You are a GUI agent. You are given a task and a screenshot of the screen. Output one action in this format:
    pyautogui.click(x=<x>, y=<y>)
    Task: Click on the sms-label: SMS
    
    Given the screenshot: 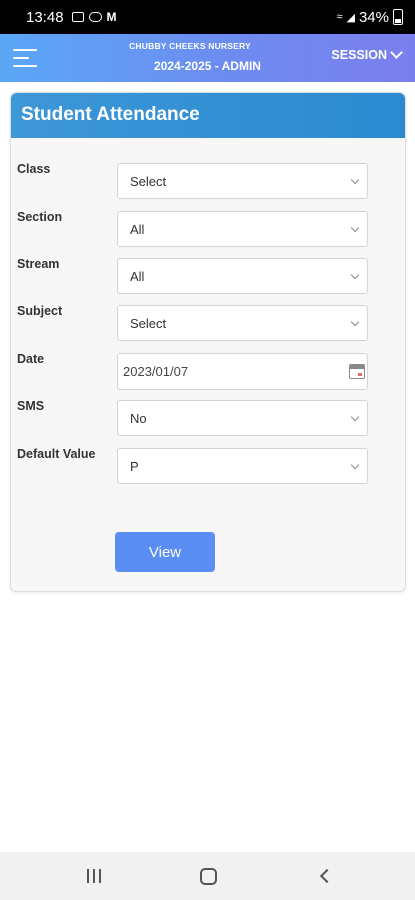 What is the action you would take?
    pyautogui.click(x=31, y=406)
    